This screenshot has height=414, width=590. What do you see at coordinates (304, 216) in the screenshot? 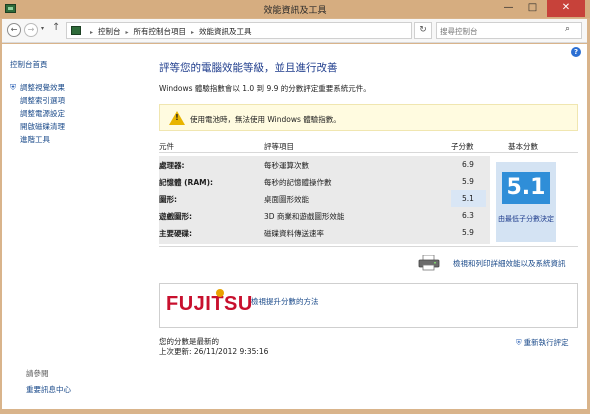
I see `rating-description: 3D 商業和遊戲圖形效能` at bounding box center [304, 216].